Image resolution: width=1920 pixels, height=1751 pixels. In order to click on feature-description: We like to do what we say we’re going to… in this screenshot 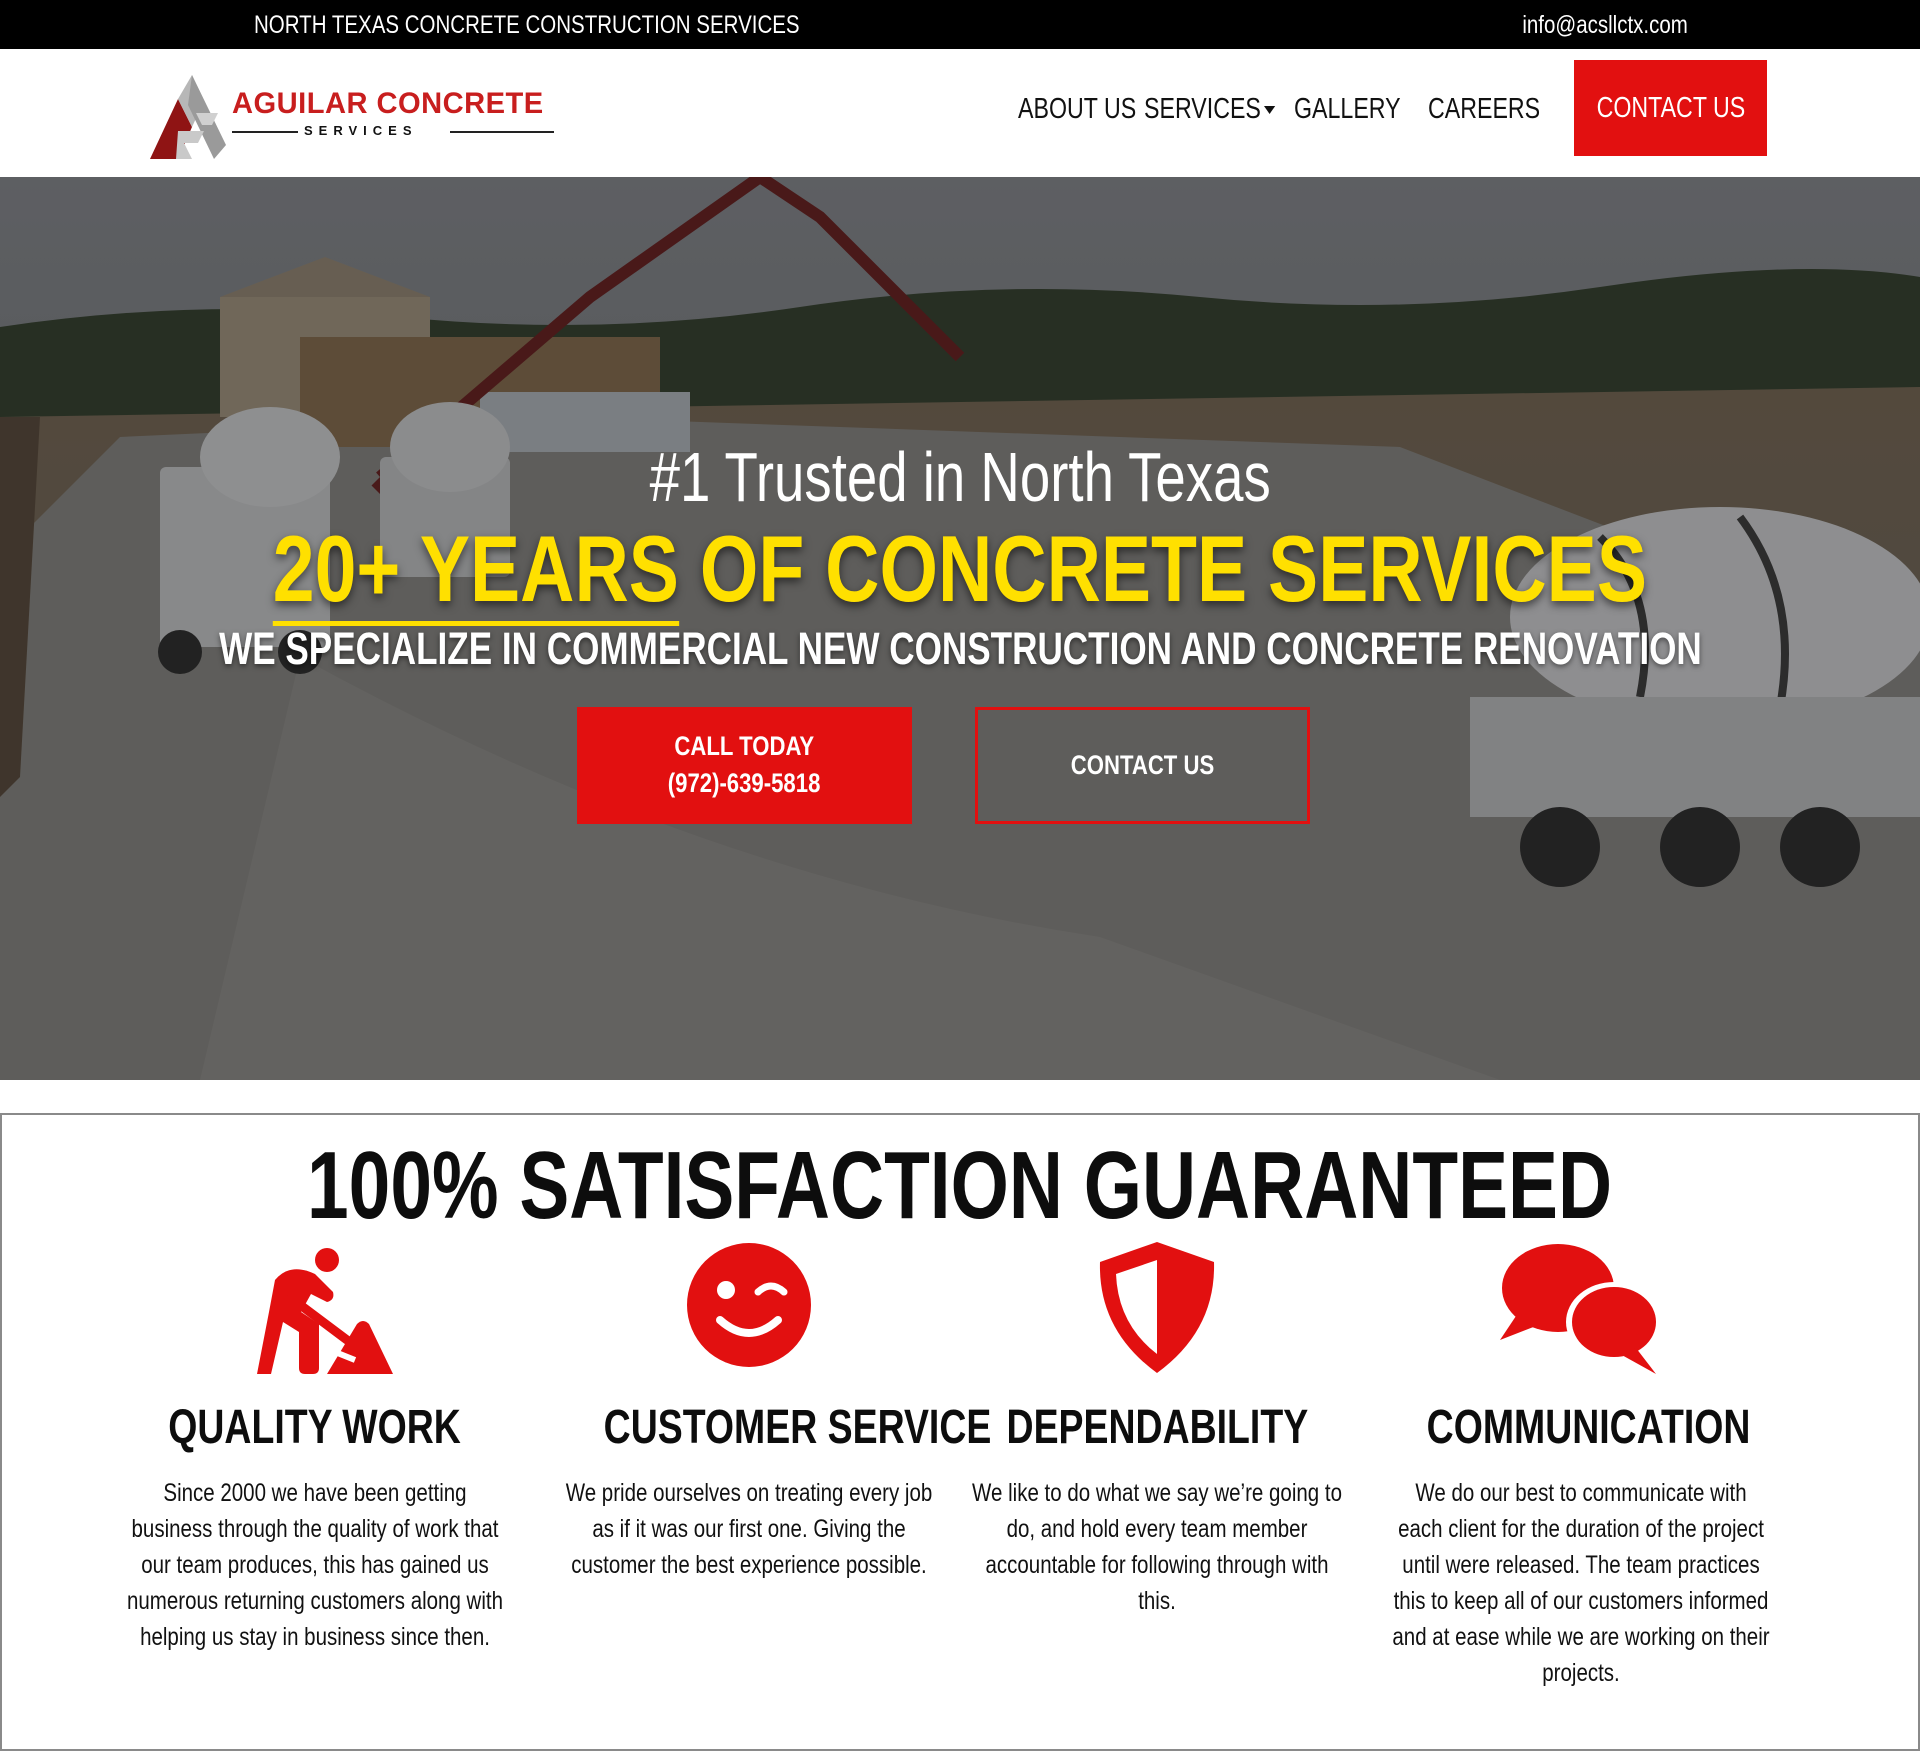, I will do `click(1157, 1547)`.